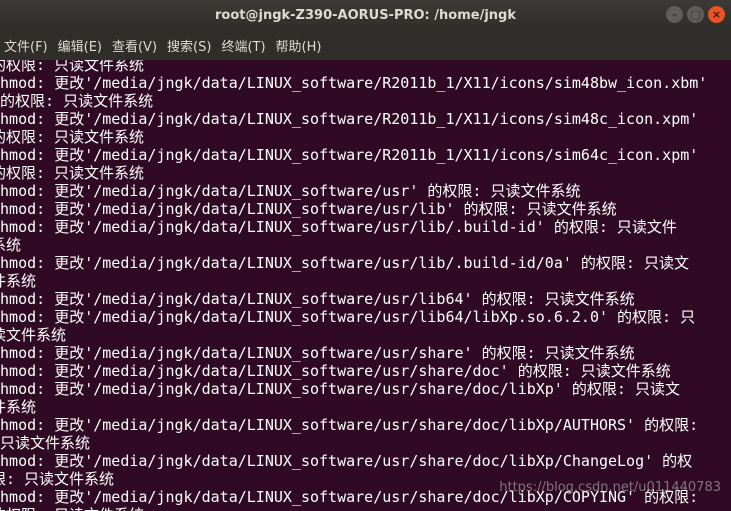  I want to click on window-title: root@jngk-Z390-AORUS-PRO: /home/jngk, so click(365, 15).